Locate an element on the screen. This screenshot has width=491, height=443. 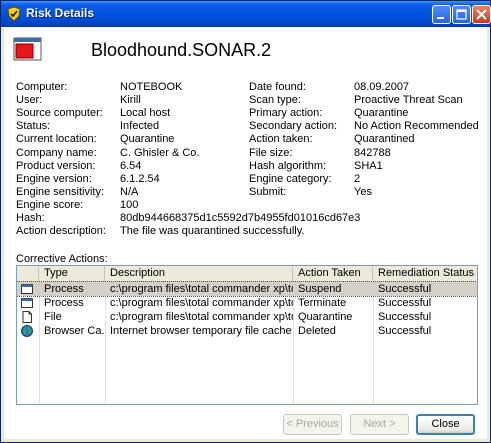
detail-label: Engine version: is located at coordinates (54, 178).